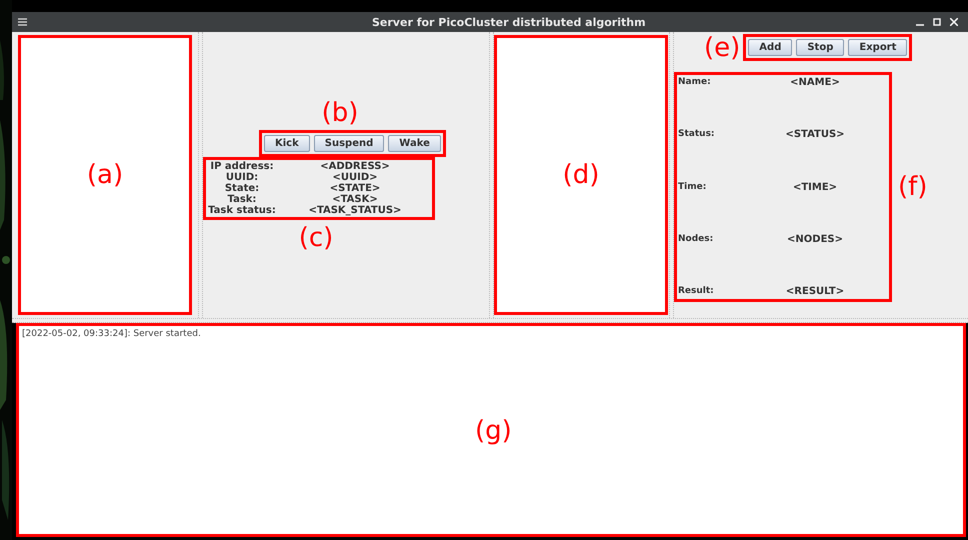 The height and width of the screenshot is (540, 968). What do you see at coordinates (692, 187) in the screenshot?
I see `field-label: Time:` at bounding box center [692, 187].